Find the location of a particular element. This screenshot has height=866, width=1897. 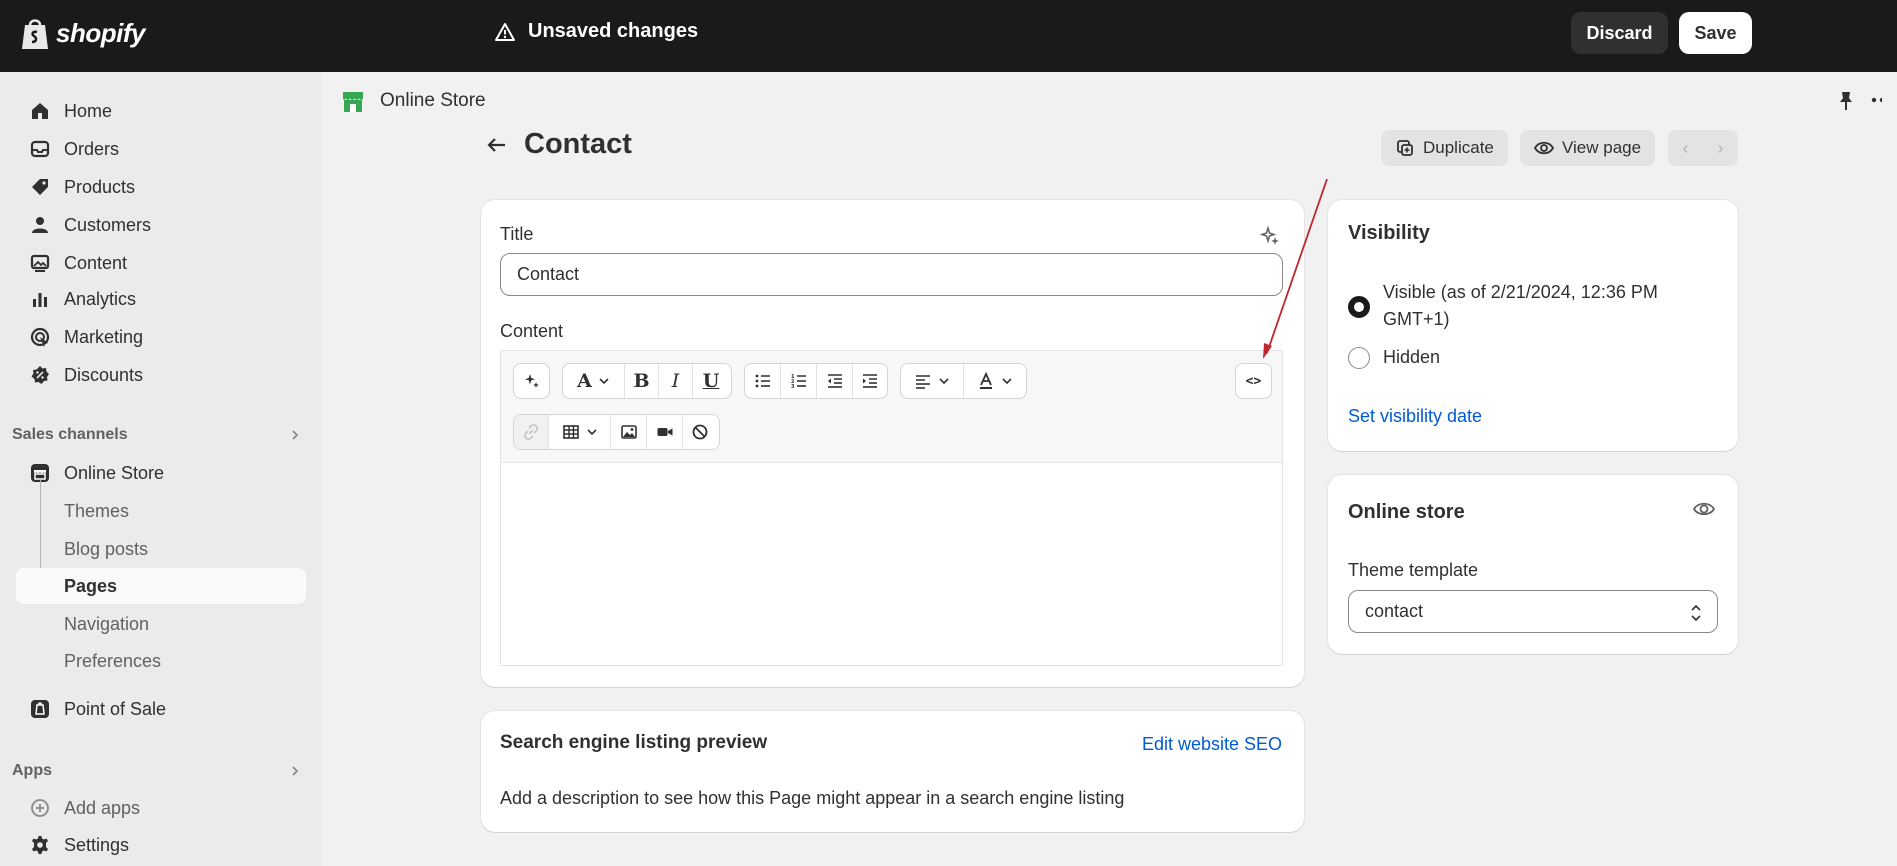

shopify-logo: shopify is located at coordinates (82, 33).